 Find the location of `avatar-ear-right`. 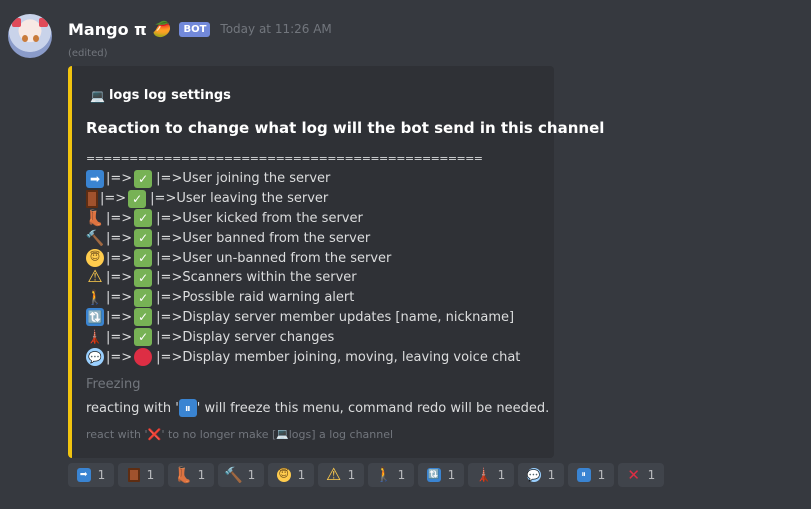

avatar-ear-right is located at coordinates (43, 22).